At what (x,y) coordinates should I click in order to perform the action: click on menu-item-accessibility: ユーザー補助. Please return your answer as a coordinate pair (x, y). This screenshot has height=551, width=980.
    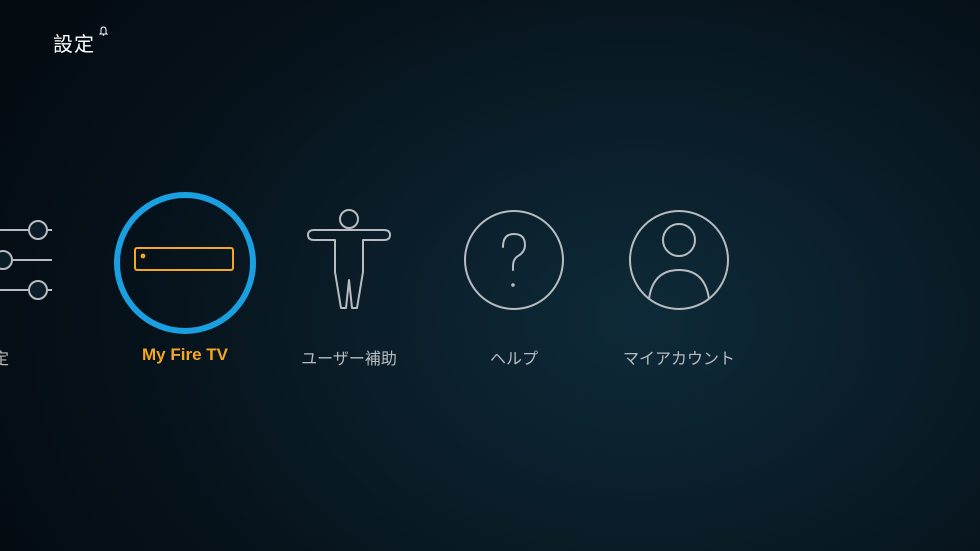
    Looking at the image, I should click on (349, 285).